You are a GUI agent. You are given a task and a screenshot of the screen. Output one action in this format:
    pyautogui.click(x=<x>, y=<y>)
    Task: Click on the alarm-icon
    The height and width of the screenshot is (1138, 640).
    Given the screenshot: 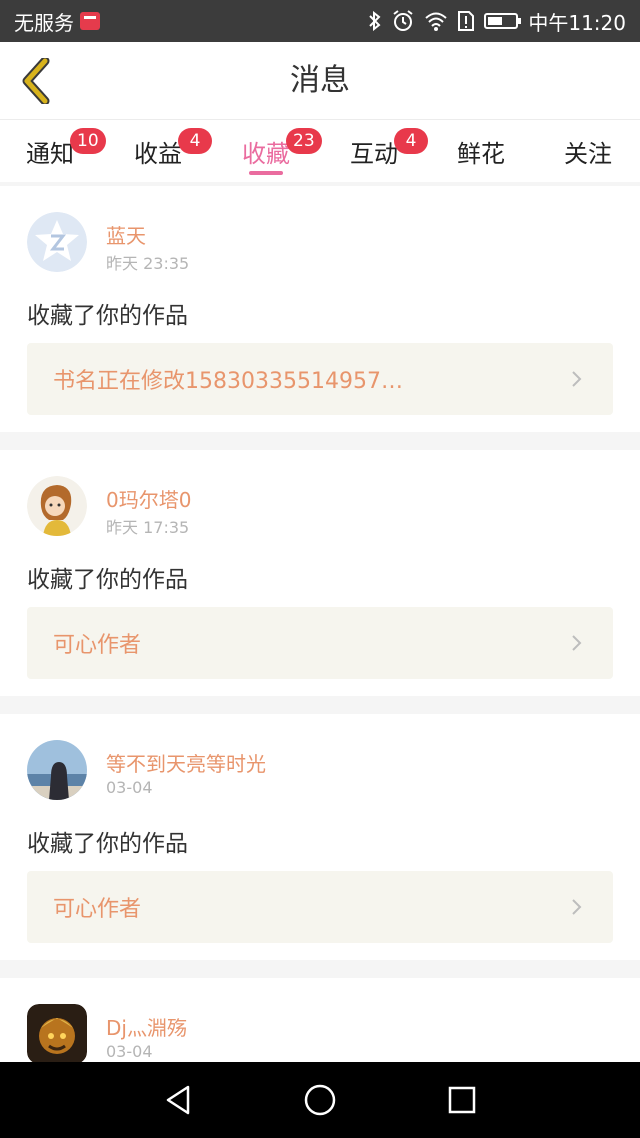 What is the action you would take?
    pyautogui.click(x=403, y=21)
    